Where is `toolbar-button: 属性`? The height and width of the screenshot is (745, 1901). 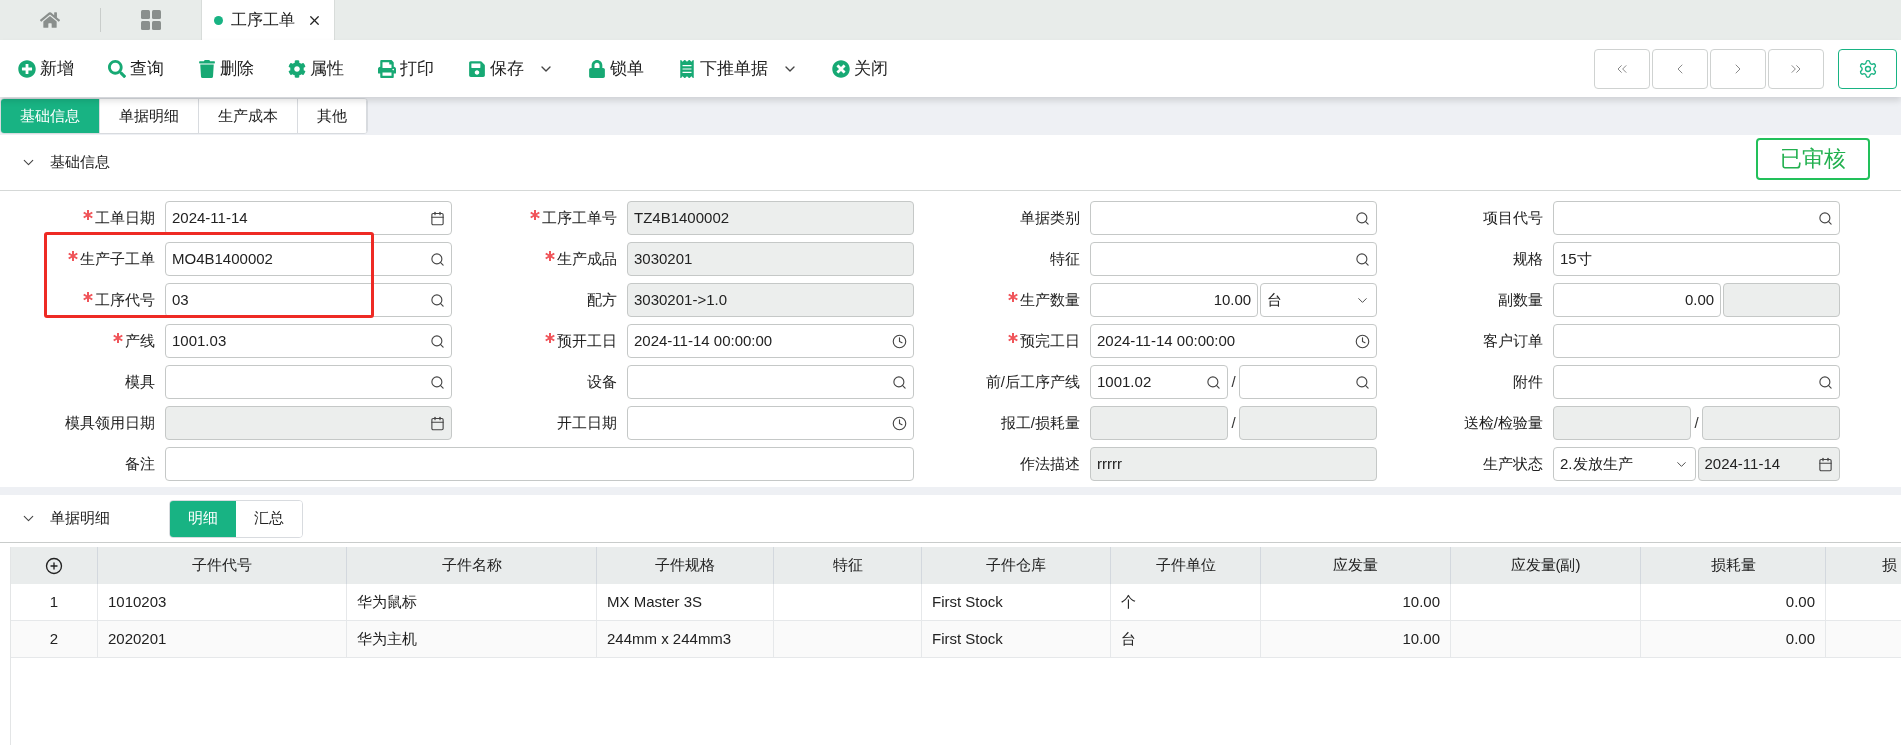 toolbar-button: 属性 is located at coordinates (316, 68).